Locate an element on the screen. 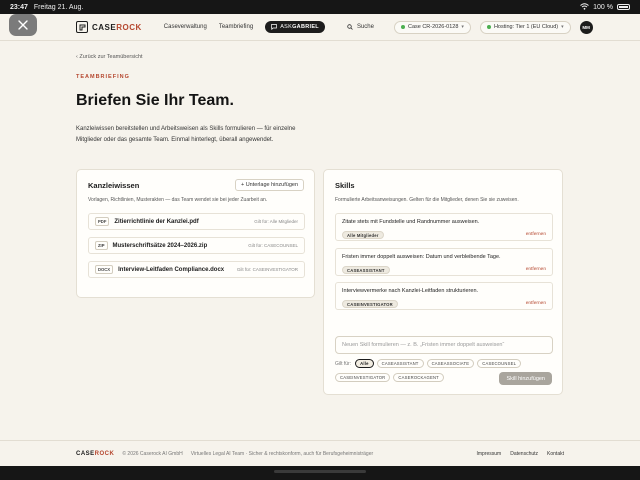 Image resolution: width=640 pixels, height=480 pixels. section-eyebrow: TEAMBRIEFING is located at coordinates (103, 77).